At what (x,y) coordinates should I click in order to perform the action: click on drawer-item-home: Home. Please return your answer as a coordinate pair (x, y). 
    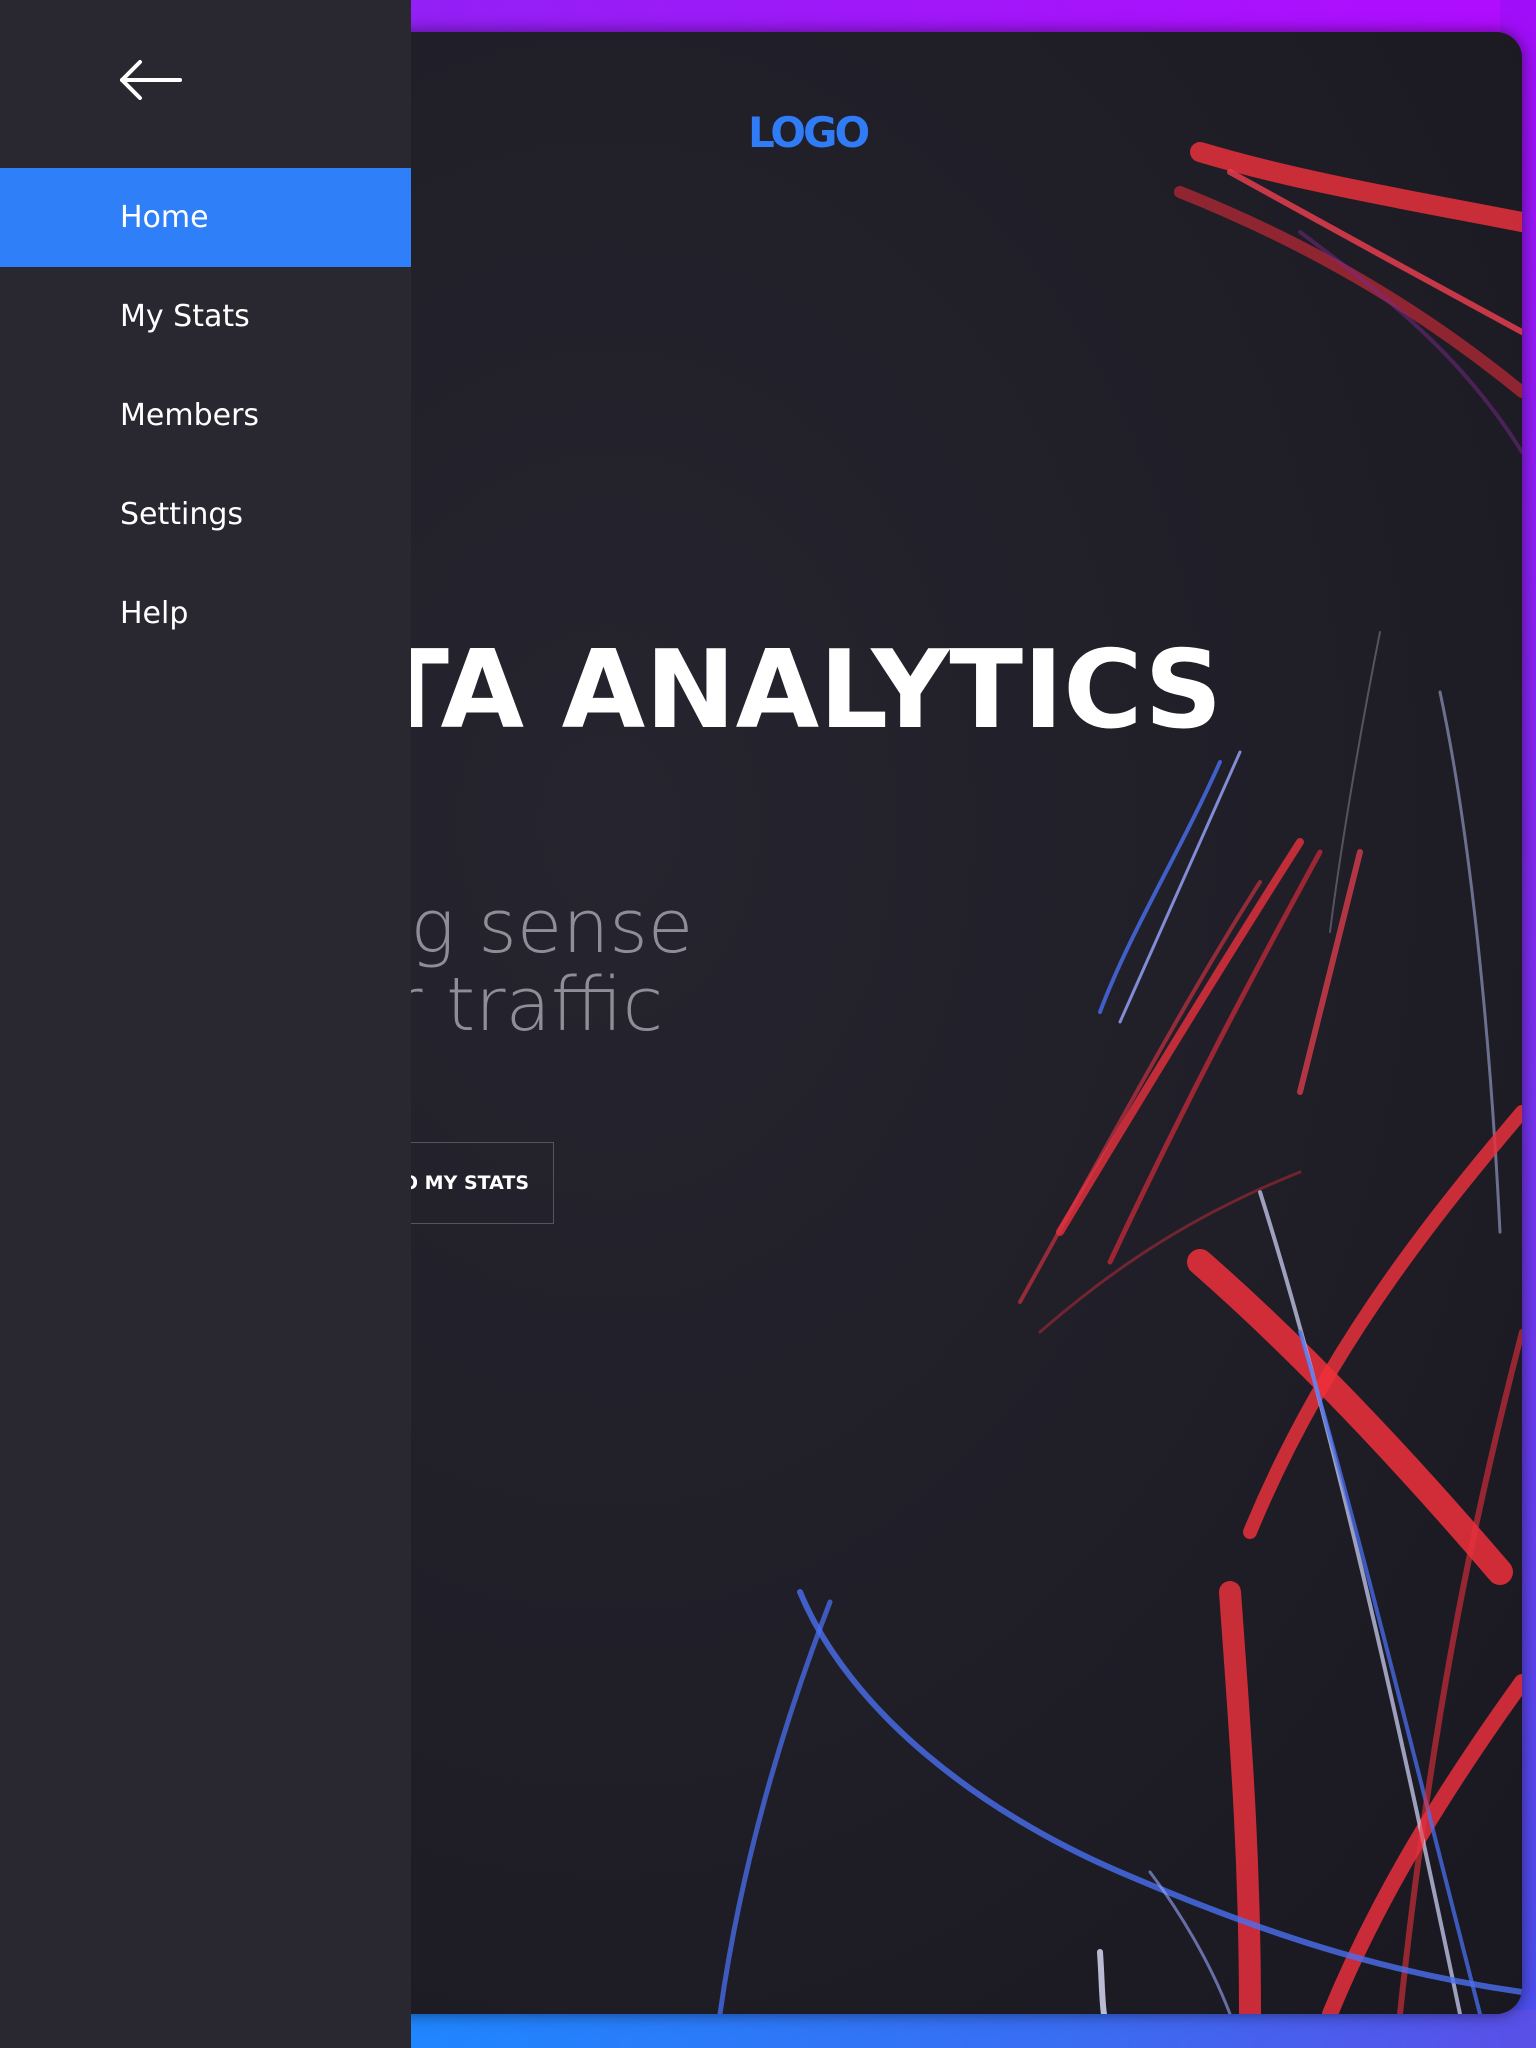
    Looking at the image, I should click on (205, 217).